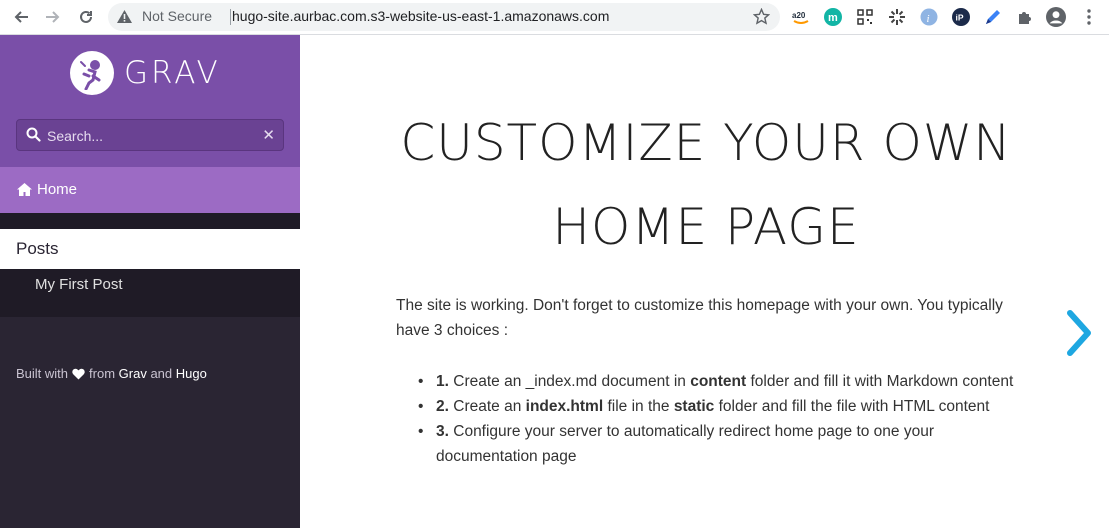 Image resolution: width=1109 pixels, height=528 pixels. I want to click on sidebar-item-home-label: Home, so click(57, 189).